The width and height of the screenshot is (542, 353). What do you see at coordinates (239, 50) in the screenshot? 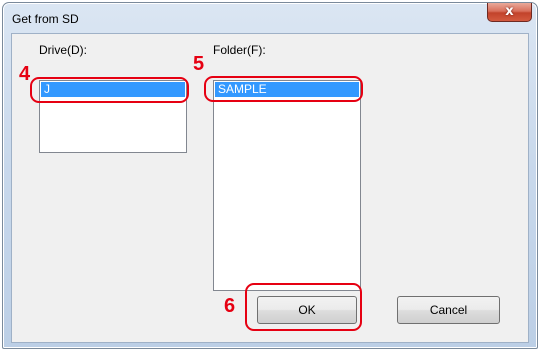
I see `folder-label: Folder(F):` at bounding box center [239, 50].